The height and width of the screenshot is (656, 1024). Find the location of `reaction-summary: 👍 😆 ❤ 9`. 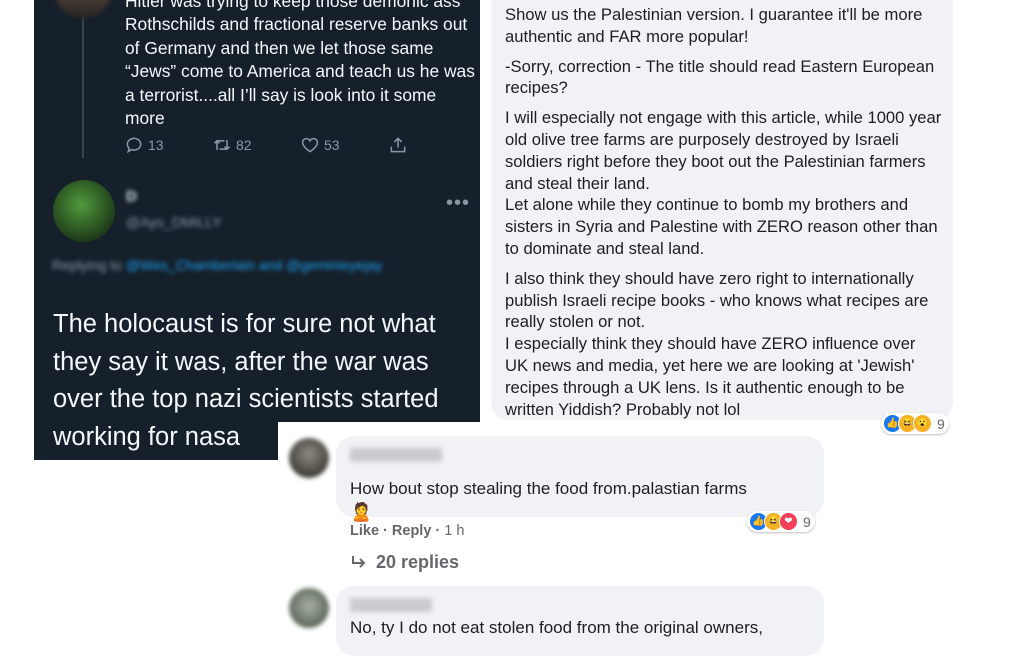

reaction-summary: 👍 😆 ❤ 9 is located at coordinates (781, 521).